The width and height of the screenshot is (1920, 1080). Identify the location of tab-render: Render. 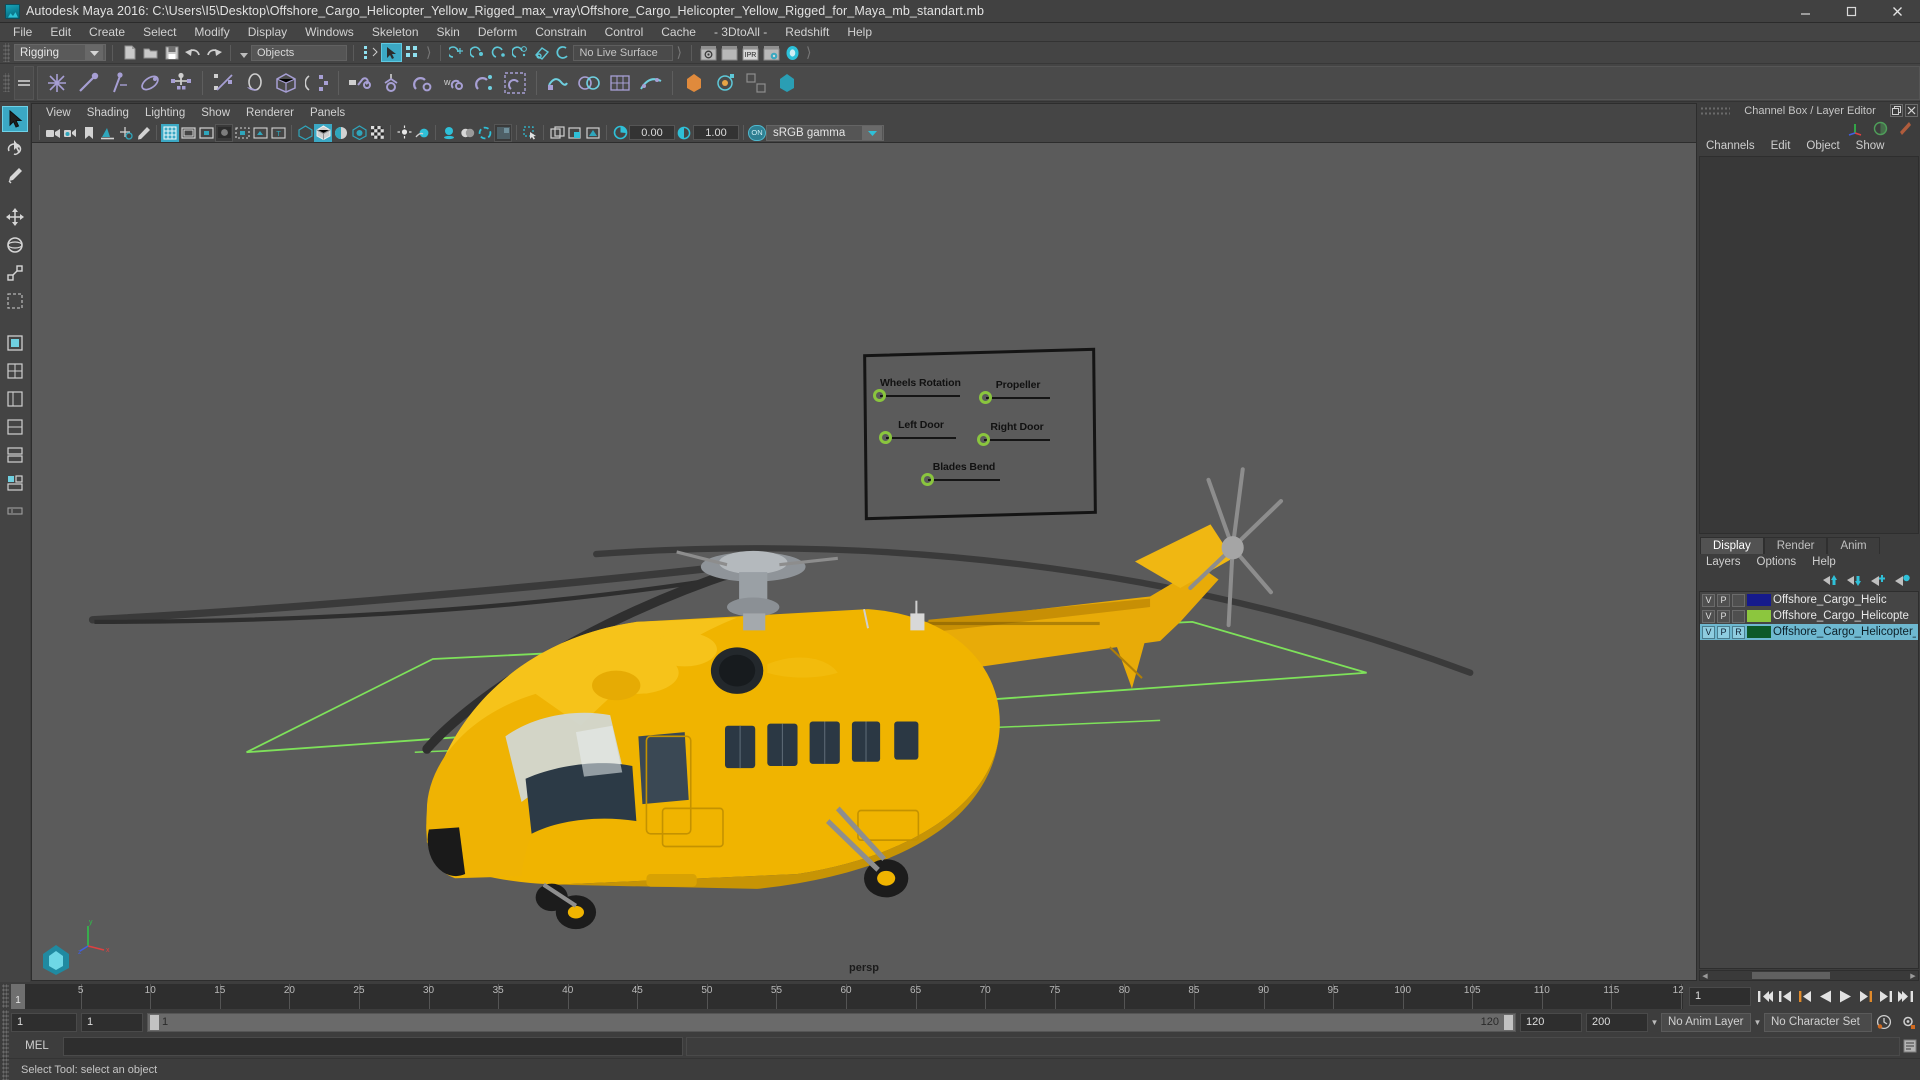
(1795, 545).